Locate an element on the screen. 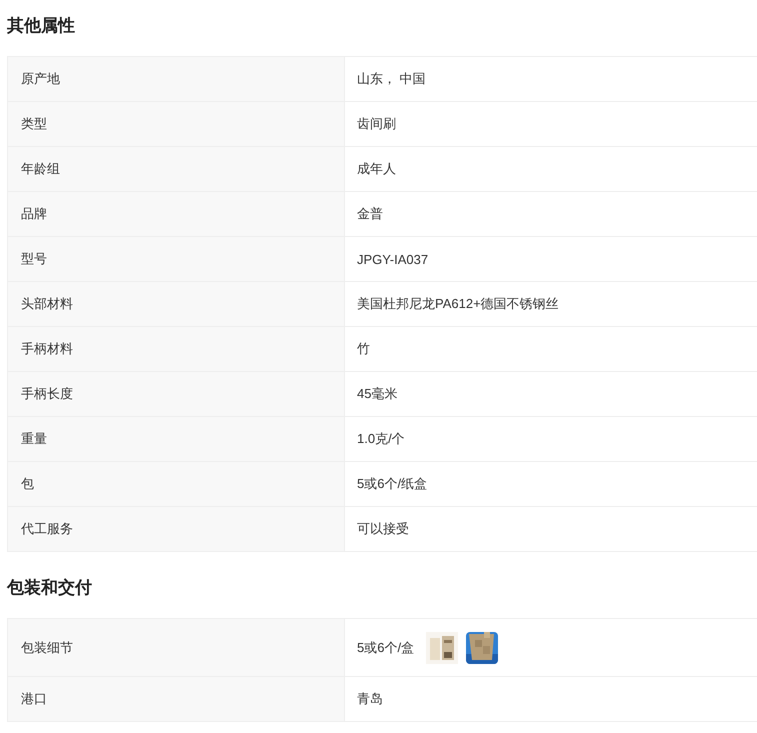 This screenshot has height=733, width=757. table-cell: 年龄组 is located at coordinates (176, 169).